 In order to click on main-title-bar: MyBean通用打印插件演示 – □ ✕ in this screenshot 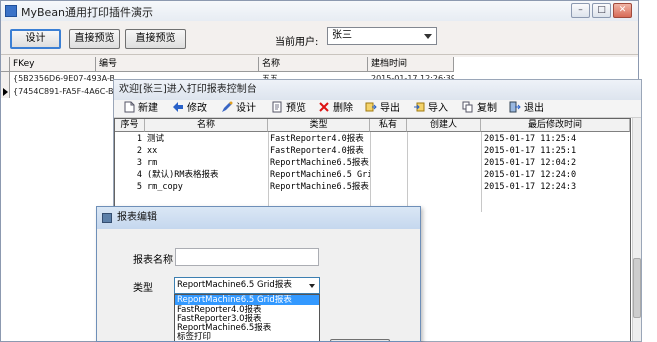, I will do `click(319, 11)`.